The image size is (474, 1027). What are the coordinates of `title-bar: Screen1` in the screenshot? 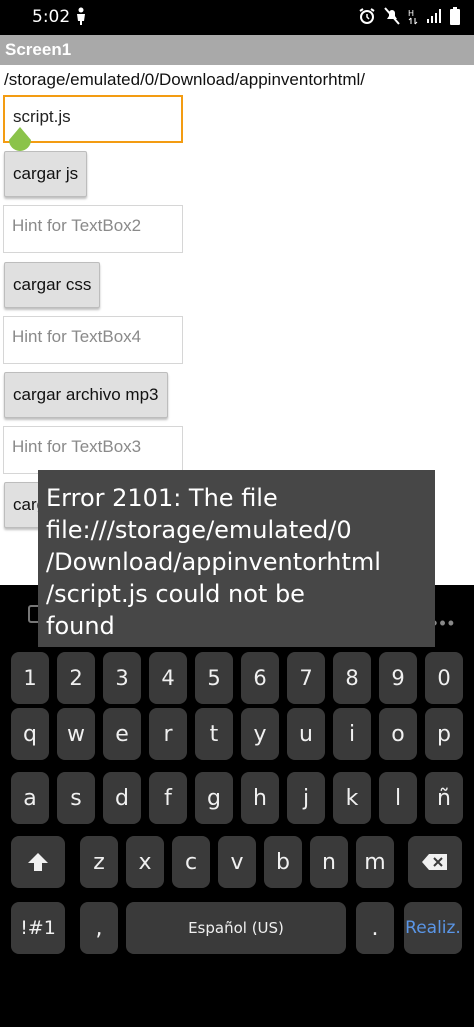 It's located at (237, 50).